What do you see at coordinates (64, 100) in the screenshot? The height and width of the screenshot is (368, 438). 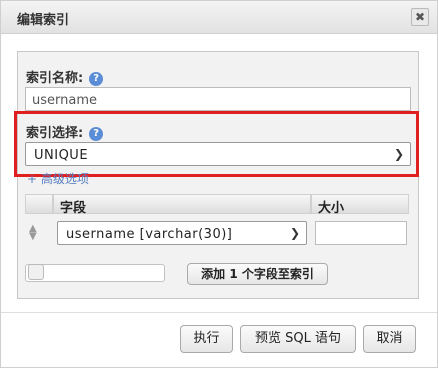 I see `index-name-value: username` at bounding box center [64, 100].